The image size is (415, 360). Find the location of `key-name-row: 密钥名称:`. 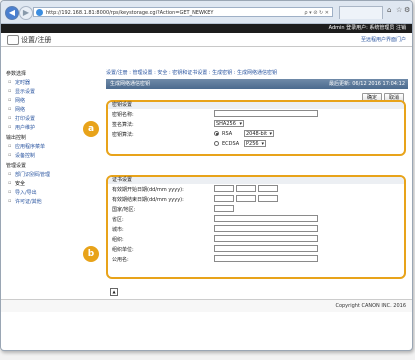

key-name-row: 密钥名称: is located at coordinates (256, 114).